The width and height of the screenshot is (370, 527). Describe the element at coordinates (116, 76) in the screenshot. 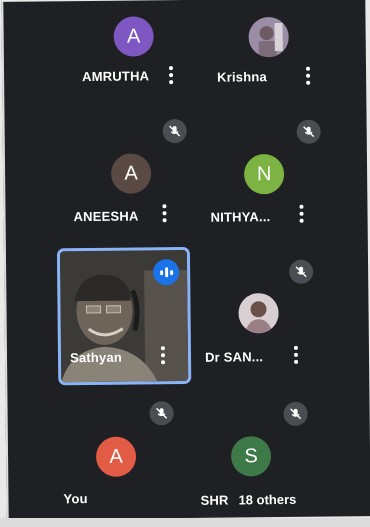

I see `participant-name: AMRUTHA` at that location.